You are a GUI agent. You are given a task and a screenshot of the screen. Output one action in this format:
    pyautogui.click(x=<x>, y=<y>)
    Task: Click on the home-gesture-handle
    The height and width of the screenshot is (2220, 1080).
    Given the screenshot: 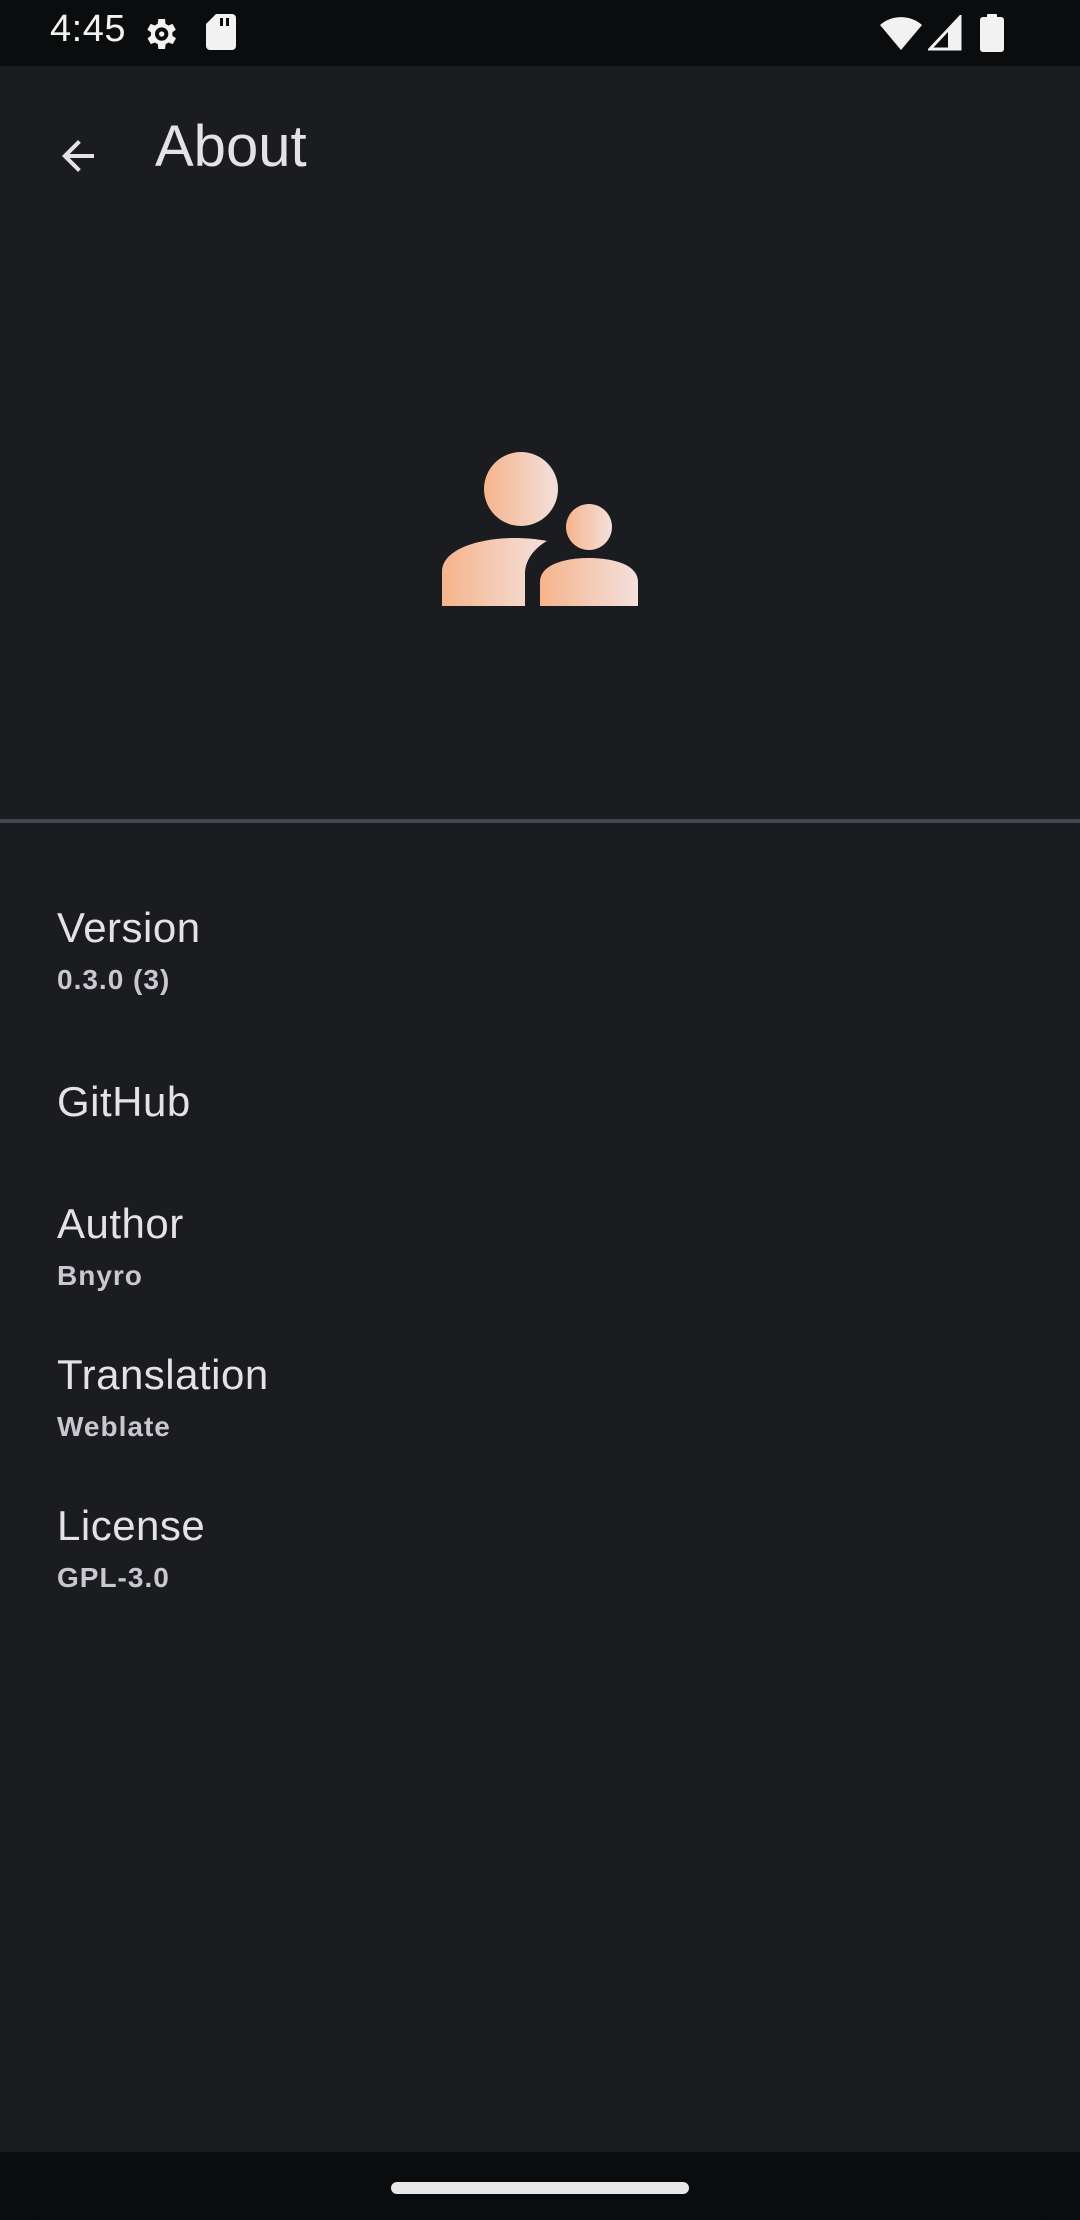 What is the action you would take?
    pyautogui.click(x=540, y=2188)
    